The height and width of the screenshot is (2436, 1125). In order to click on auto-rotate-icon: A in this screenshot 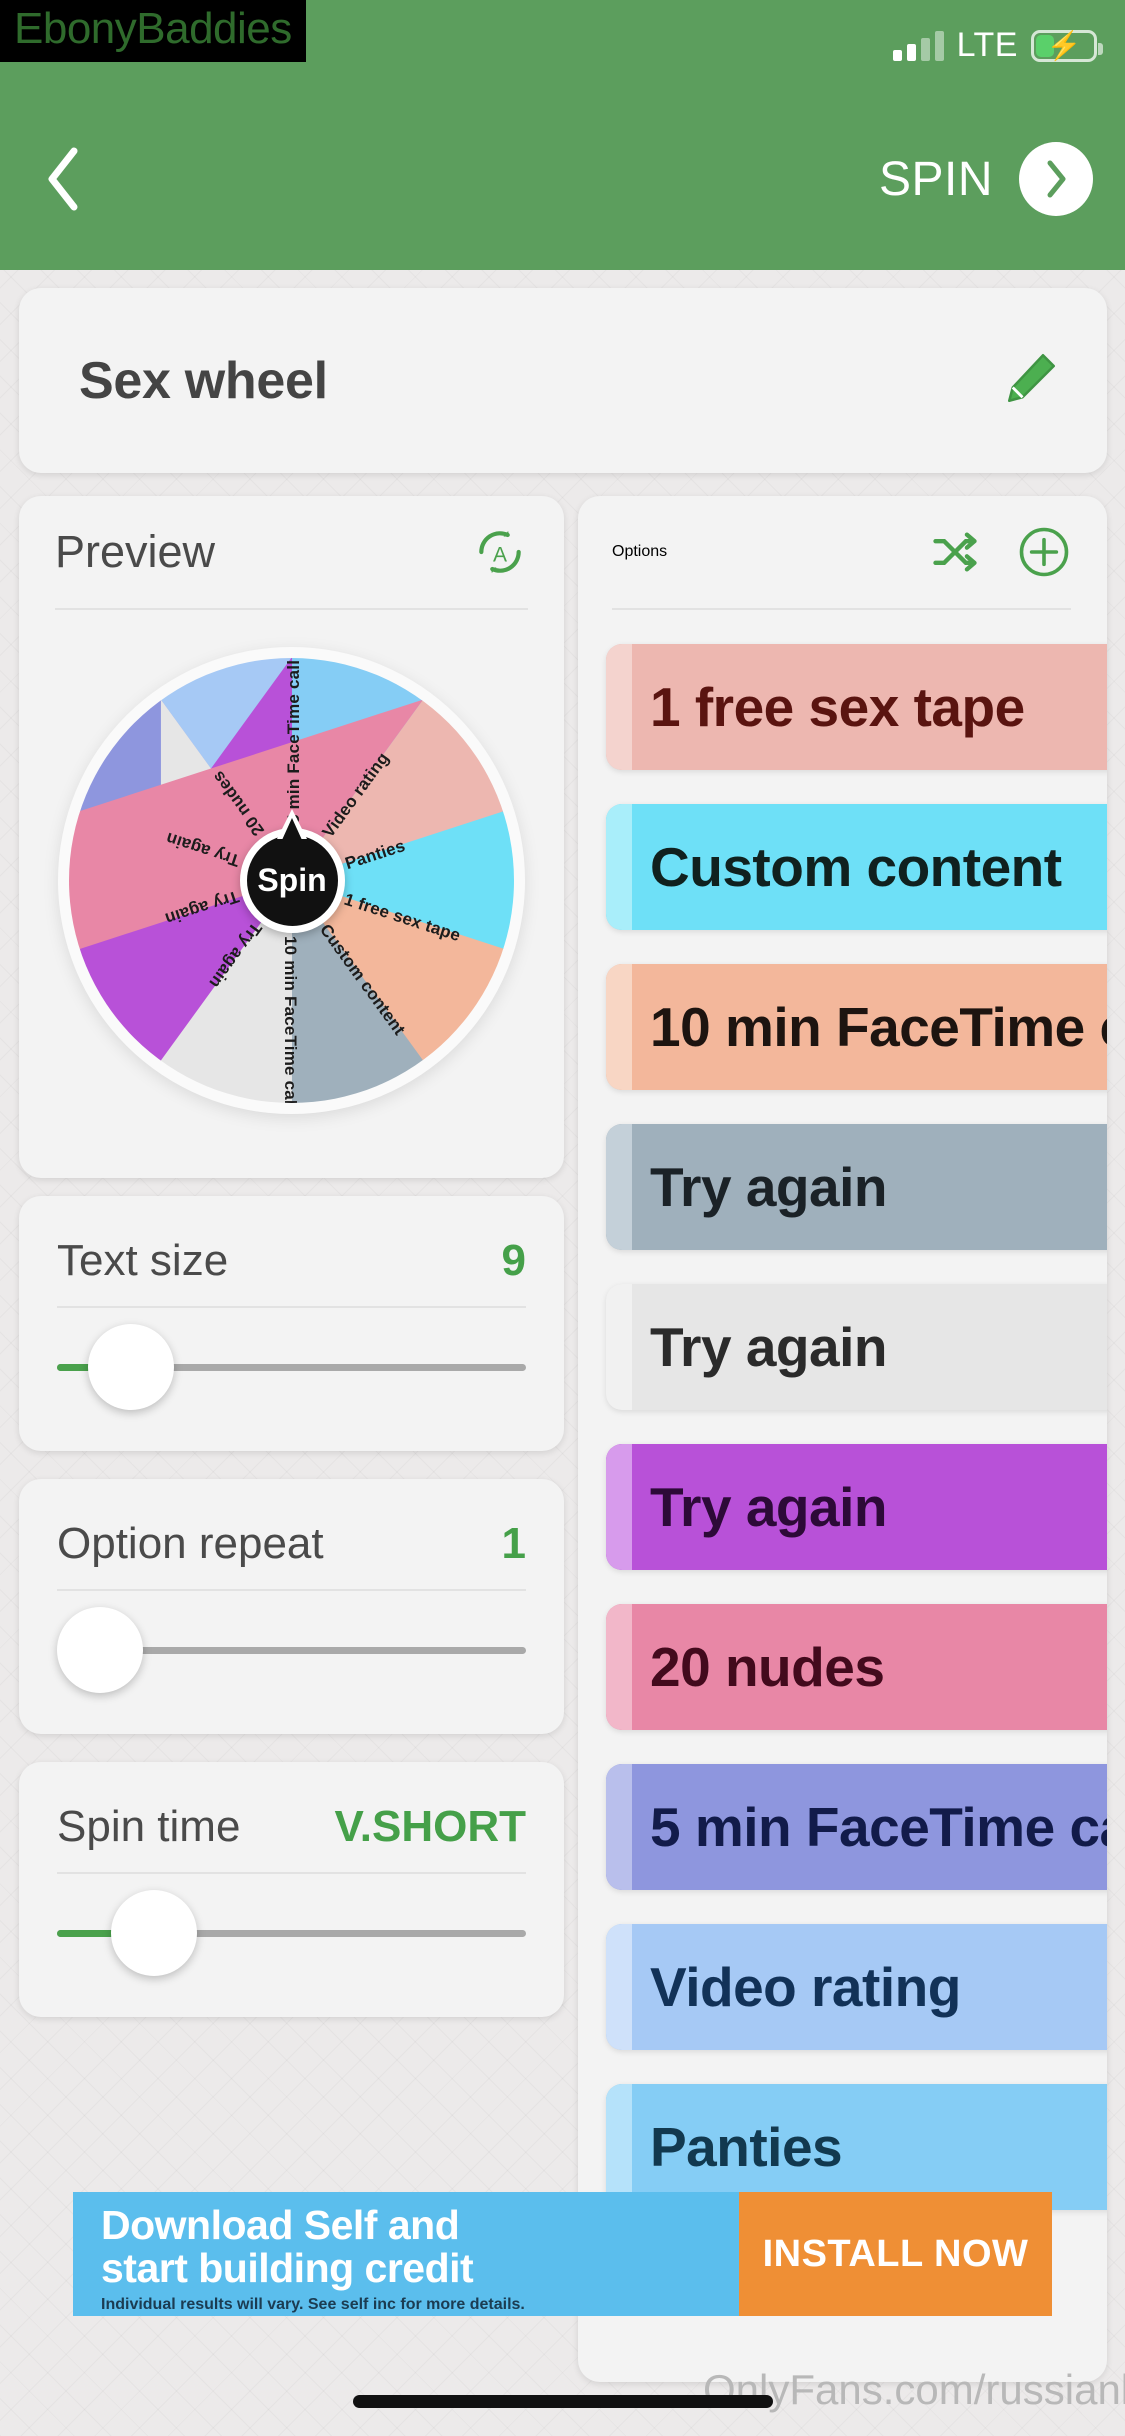, I will do `click(500, 552)`.